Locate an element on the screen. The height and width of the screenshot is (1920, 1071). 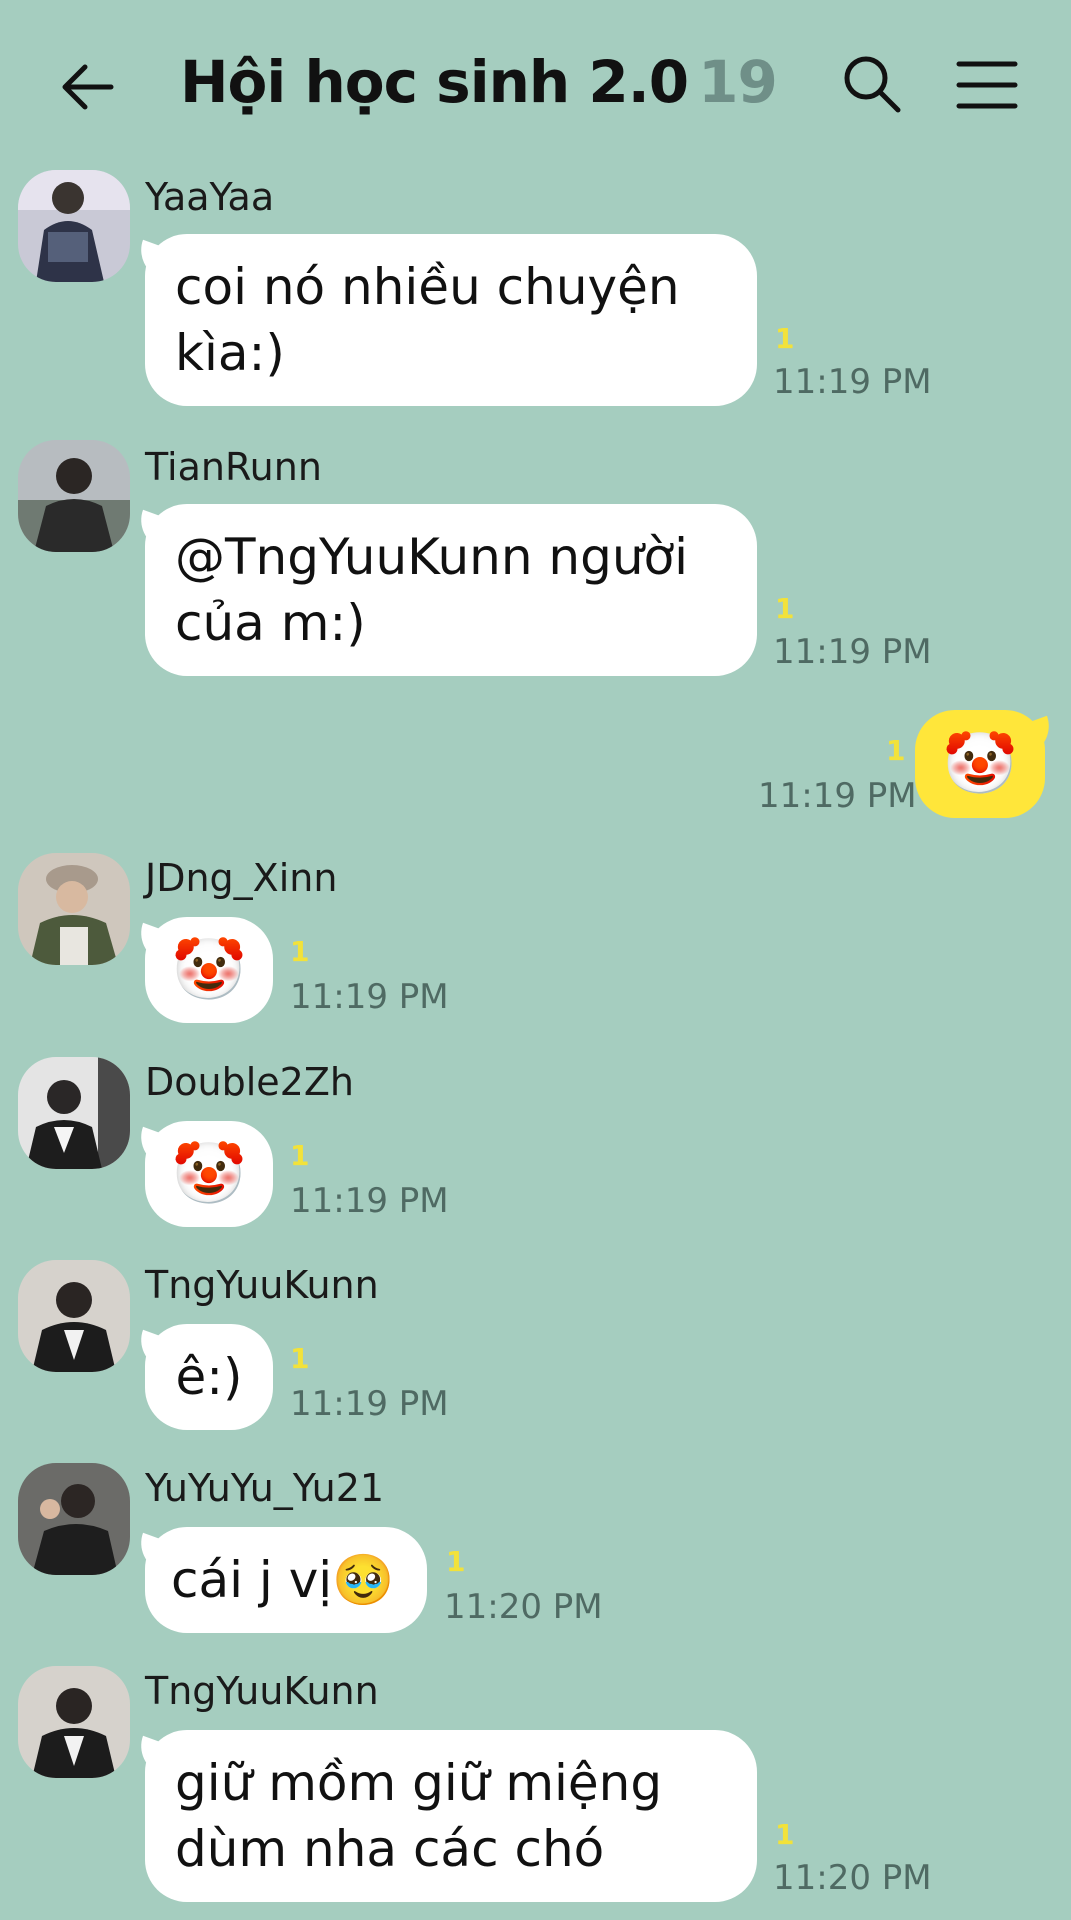
message-bubble: coi nó nhiều chuyện kìa:) is located at coordinates (451, 320).